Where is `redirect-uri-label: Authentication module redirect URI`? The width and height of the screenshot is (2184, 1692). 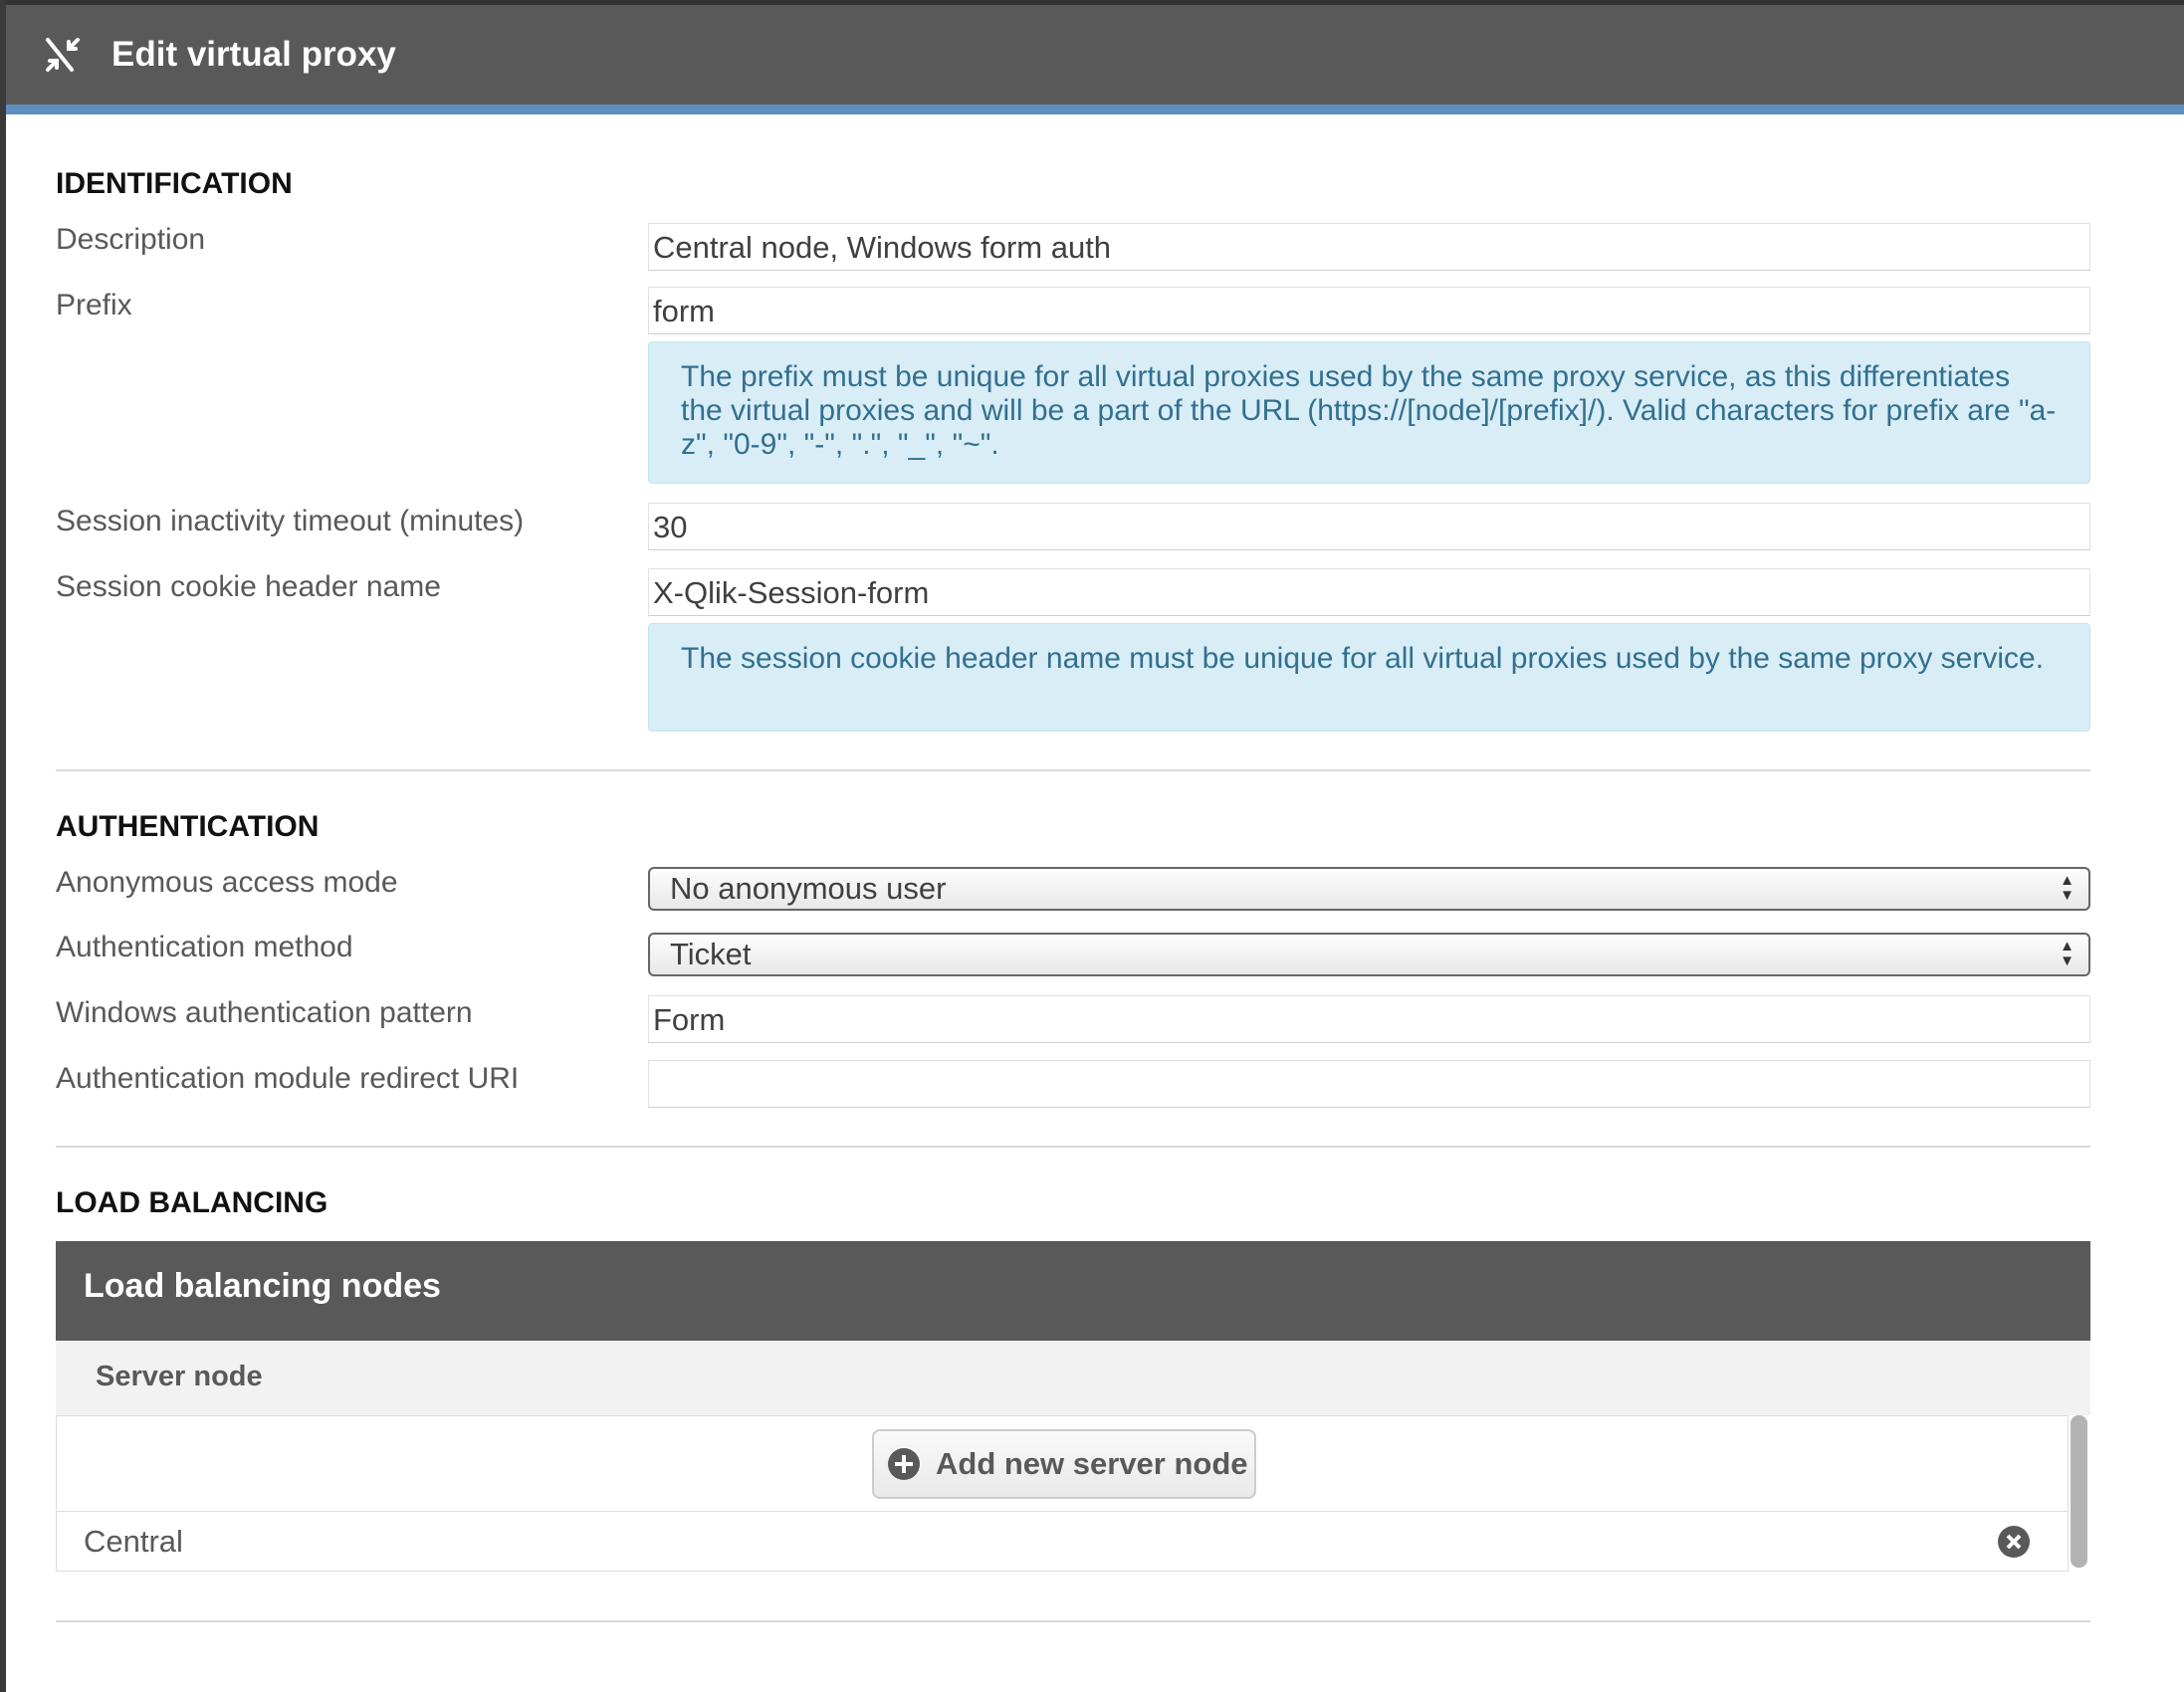
redirect-uri-label: Authentication module redirect URI is located at coordinates (288, 1078).